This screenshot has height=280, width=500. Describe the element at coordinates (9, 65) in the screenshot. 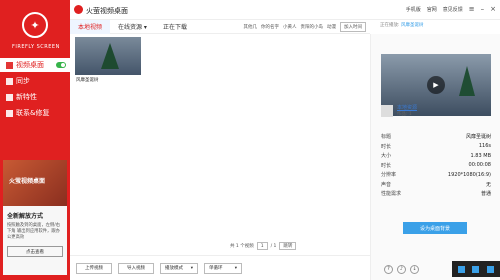

I see `video-icon` at that location.